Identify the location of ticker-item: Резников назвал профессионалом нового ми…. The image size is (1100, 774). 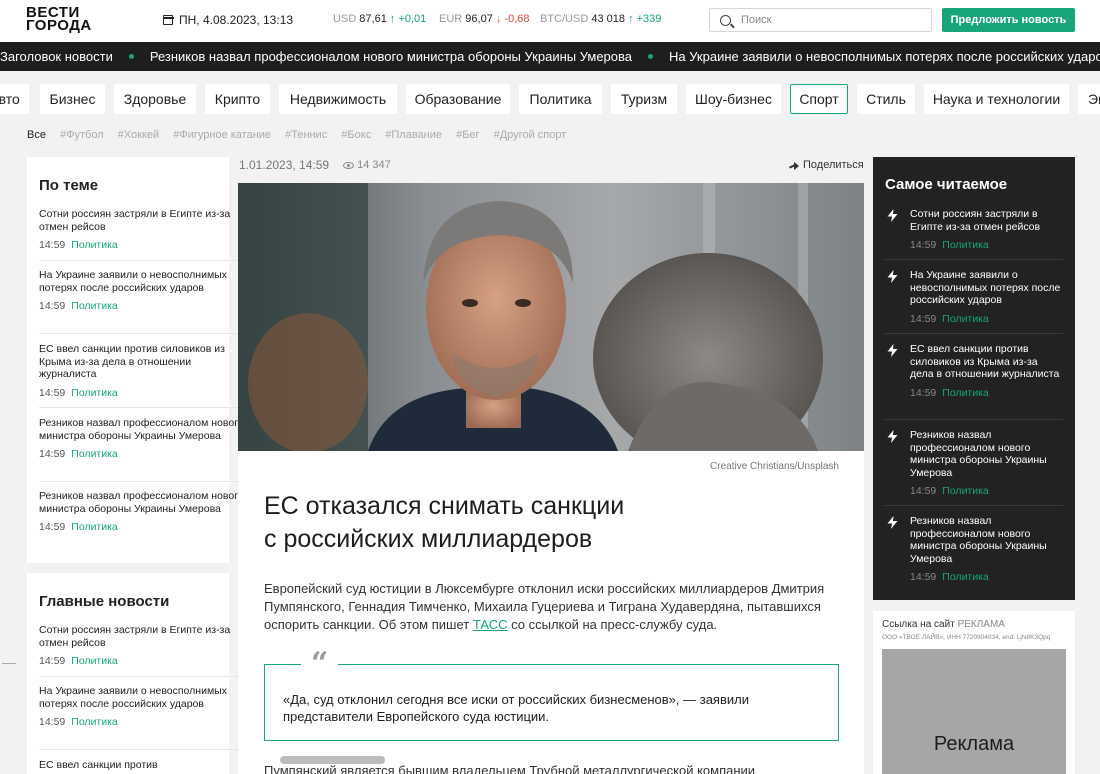
(391, 56).